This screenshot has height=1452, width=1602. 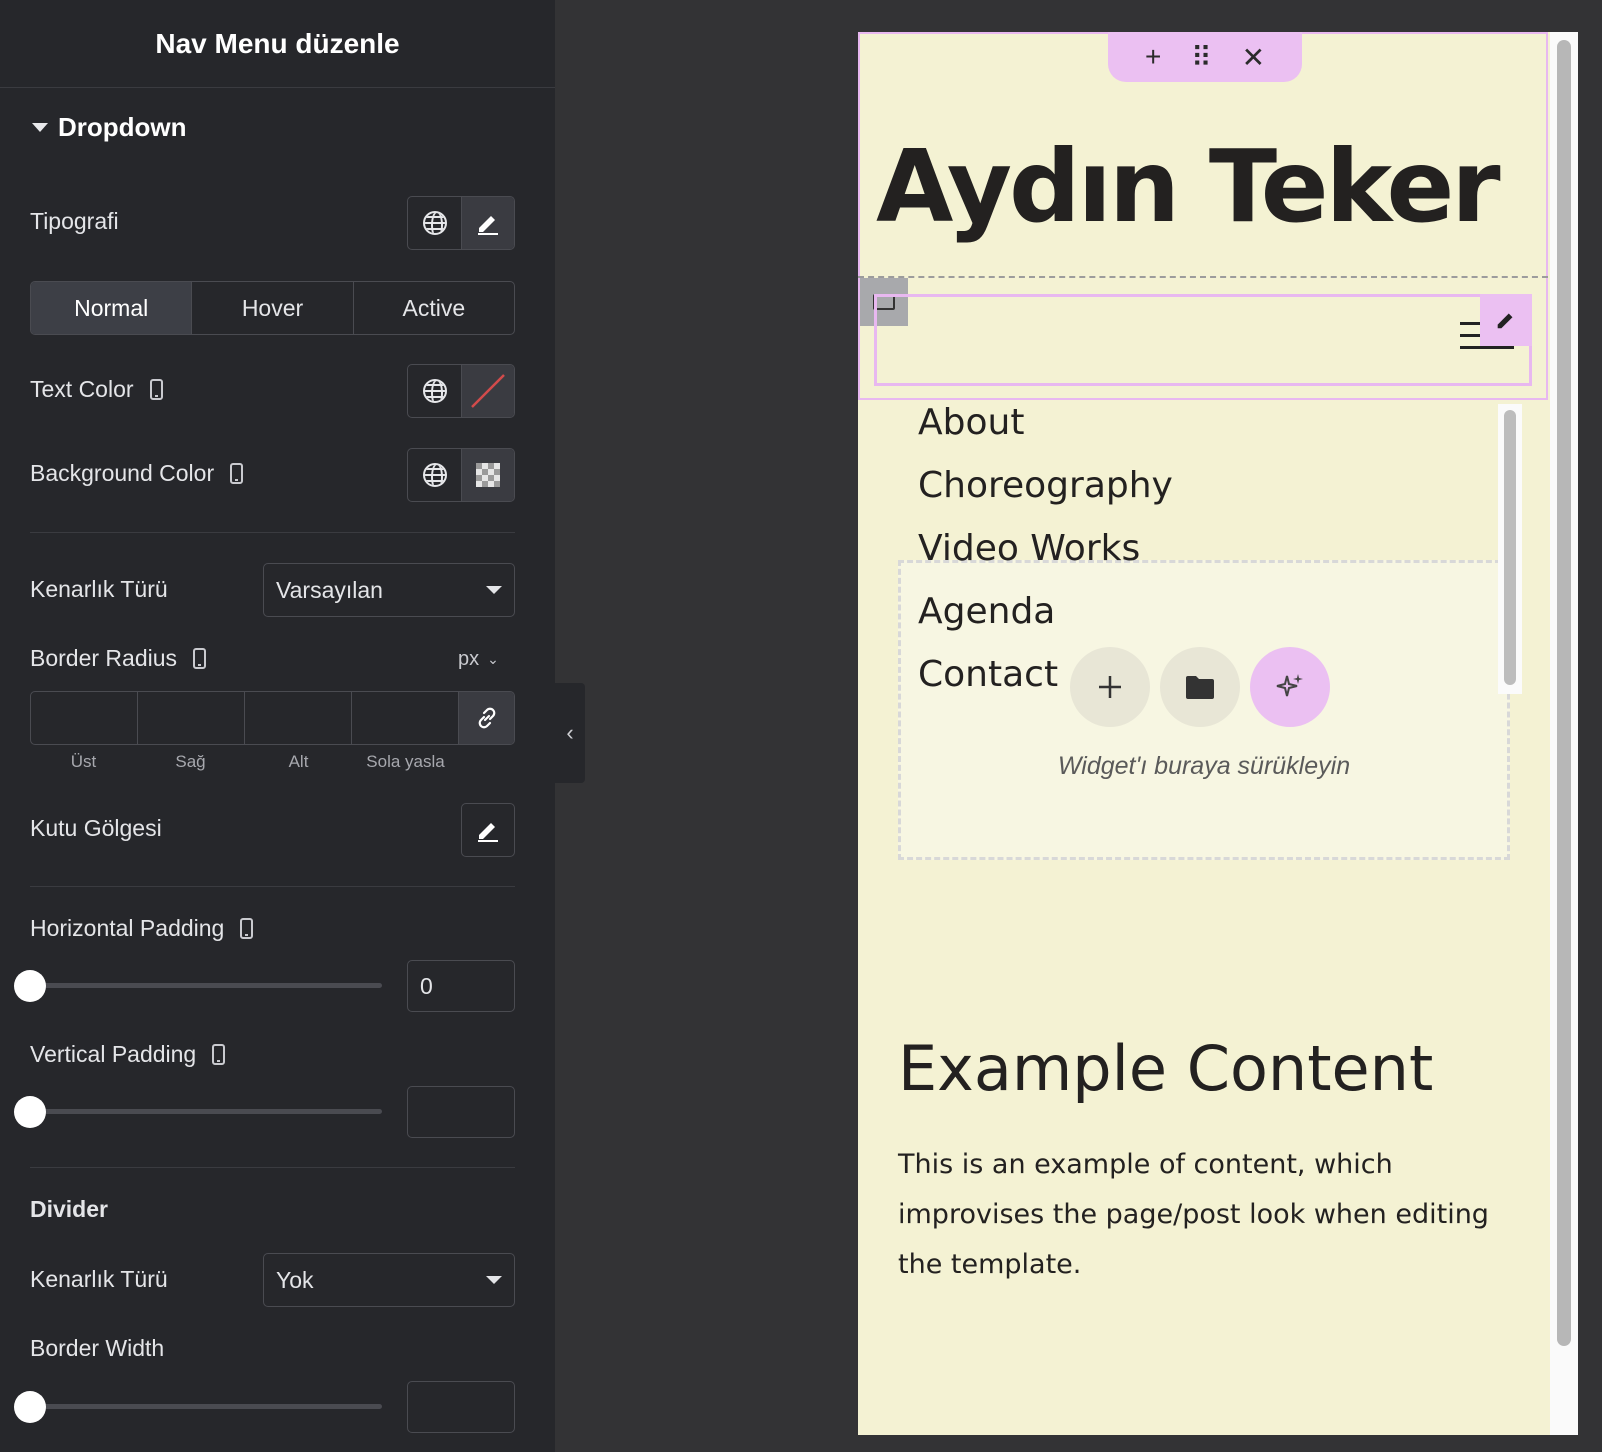 I want to click on v-padding-input, so click(x=461, y=1112).